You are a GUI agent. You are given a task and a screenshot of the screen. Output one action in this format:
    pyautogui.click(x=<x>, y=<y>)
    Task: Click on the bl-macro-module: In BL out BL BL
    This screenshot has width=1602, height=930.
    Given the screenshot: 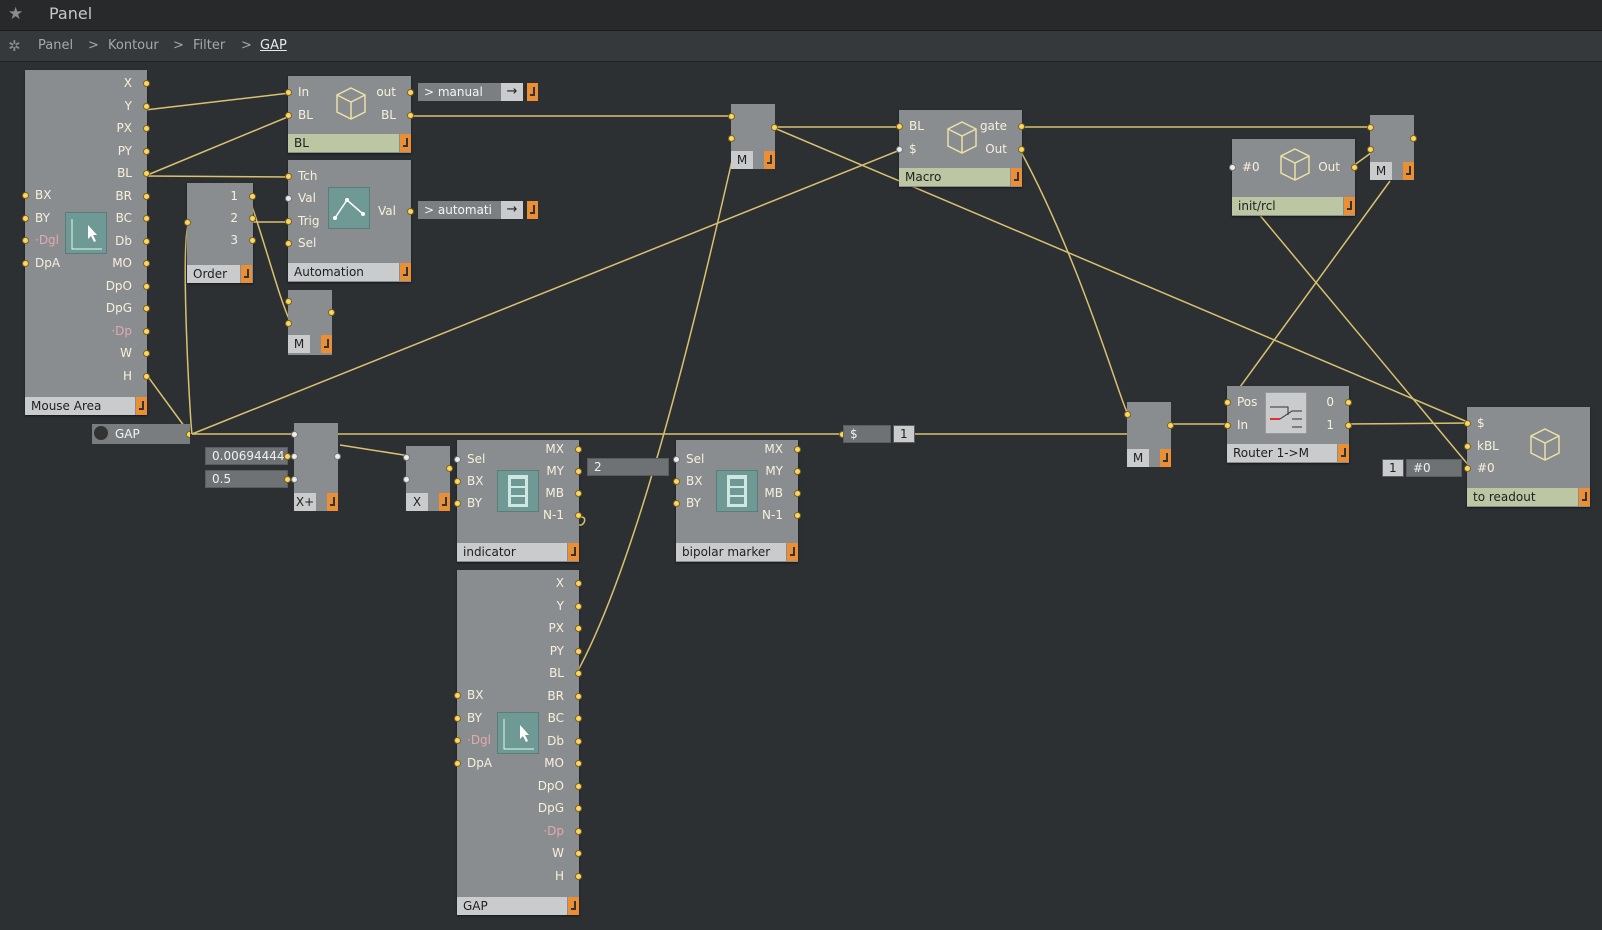 What is the action you would take?
    pyautogui.click(x=349, y=114)
    